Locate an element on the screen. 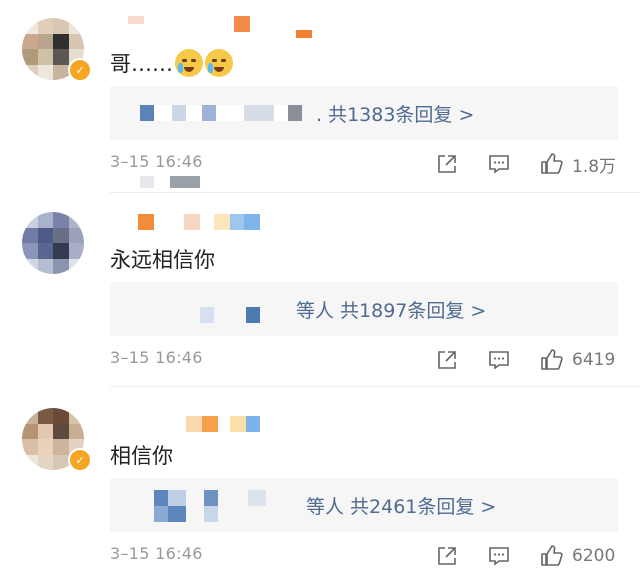  comment-text: 相信你 is located at coordinates (141, 456).